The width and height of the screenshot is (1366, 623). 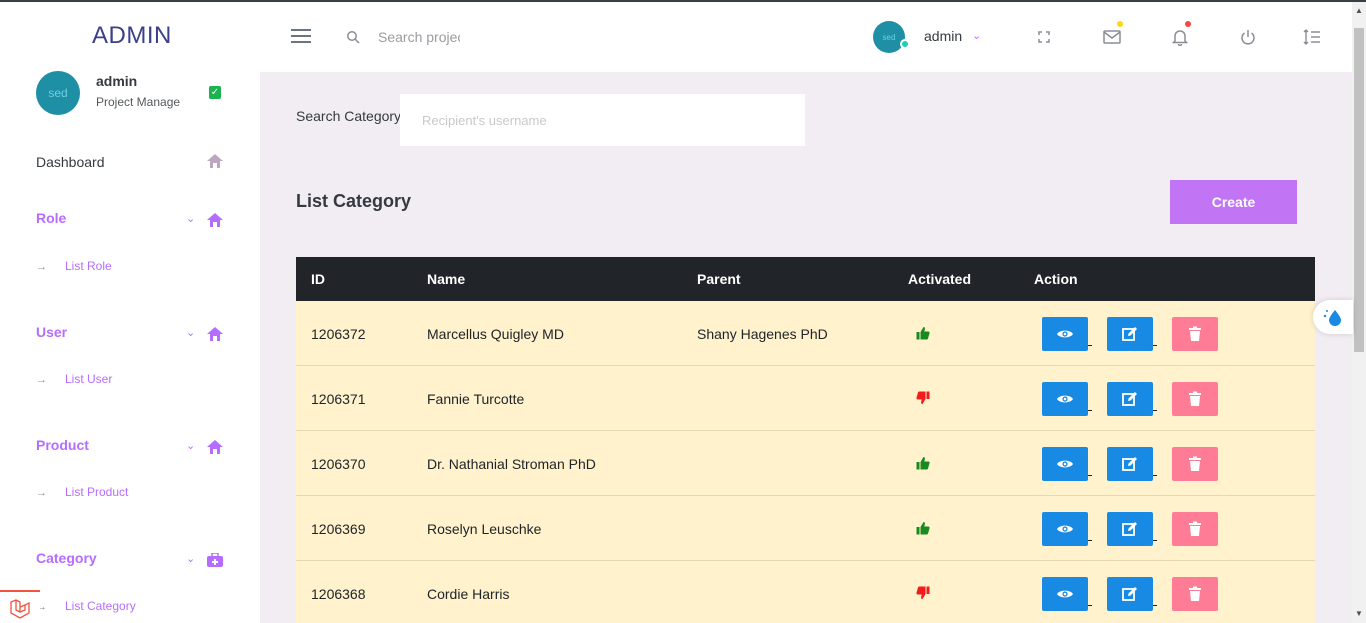 I want to click on search-category-label: Search Category, so click(x=349, y=116).